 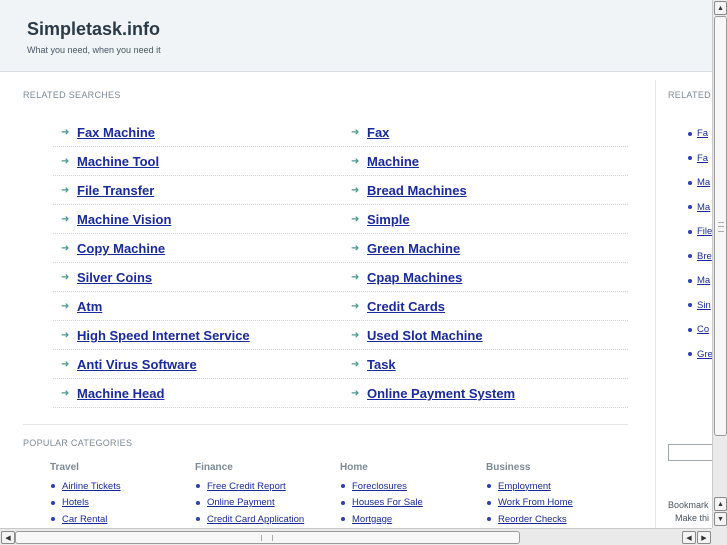 I want to click on right-related-item: Co, so click(x=698, y=329).